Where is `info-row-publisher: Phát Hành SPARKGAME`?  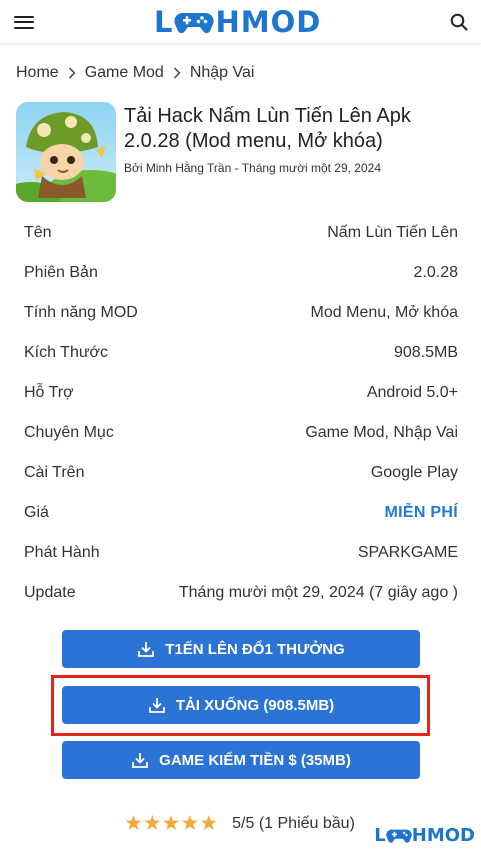
info-row-publisher: Phát Hành SPARKGAME is located at coordinates (241, 553).